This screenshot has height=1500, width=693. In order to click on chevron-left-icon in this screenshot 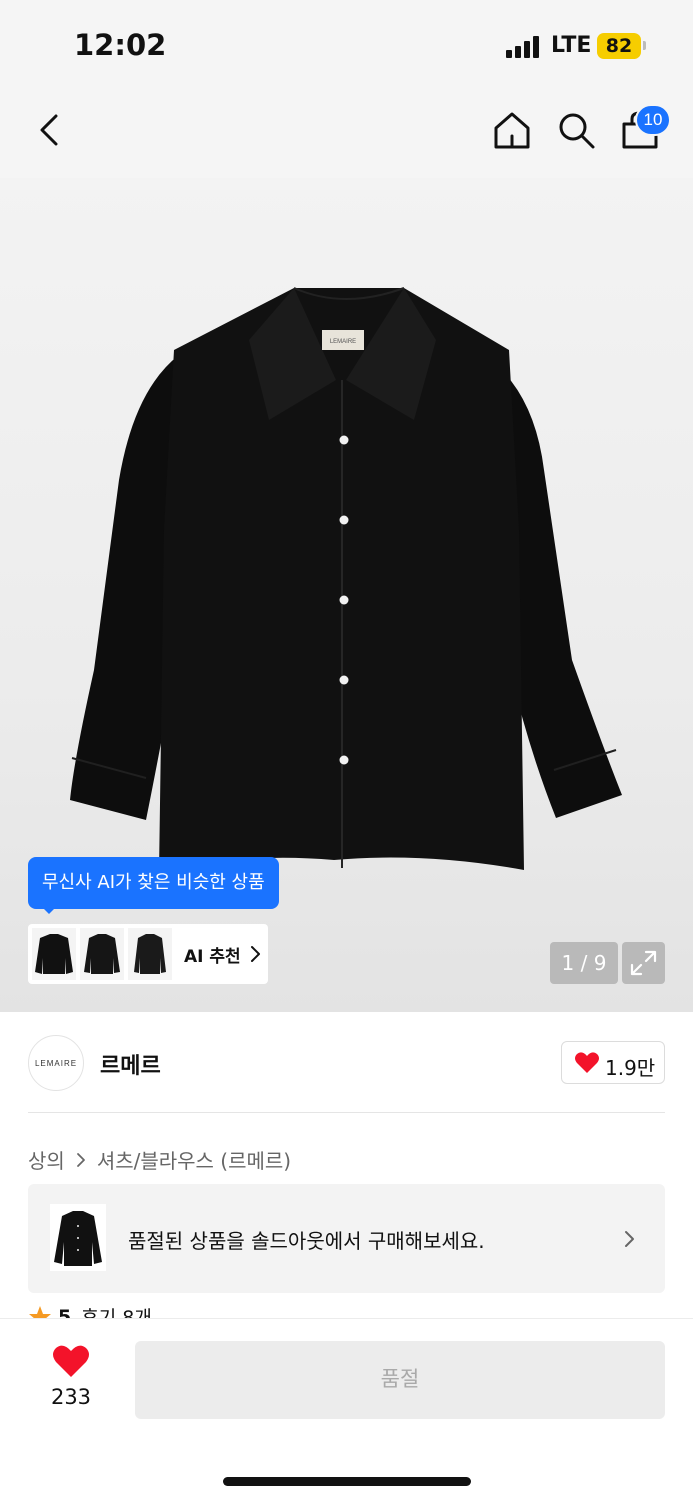, I will do `click(50, 130)`.